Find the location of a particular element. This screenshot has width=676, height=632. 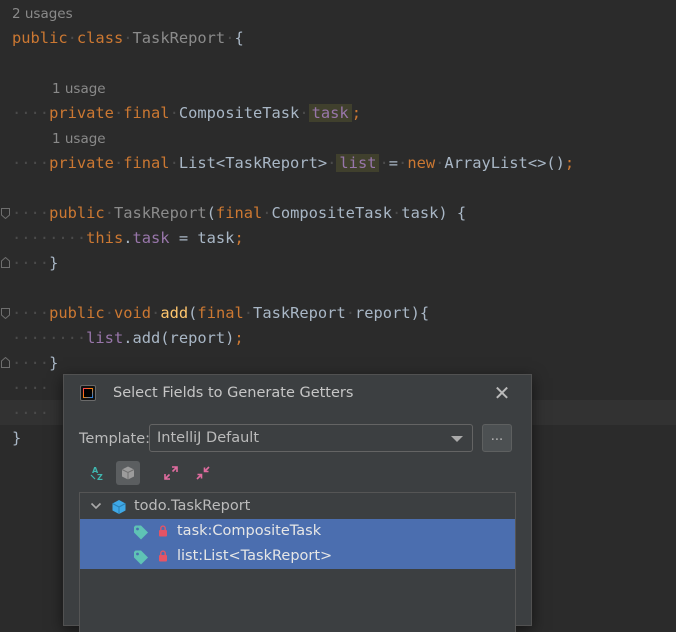

template-dropdown: IntelliJ Default is located at coordinates (311, 438).